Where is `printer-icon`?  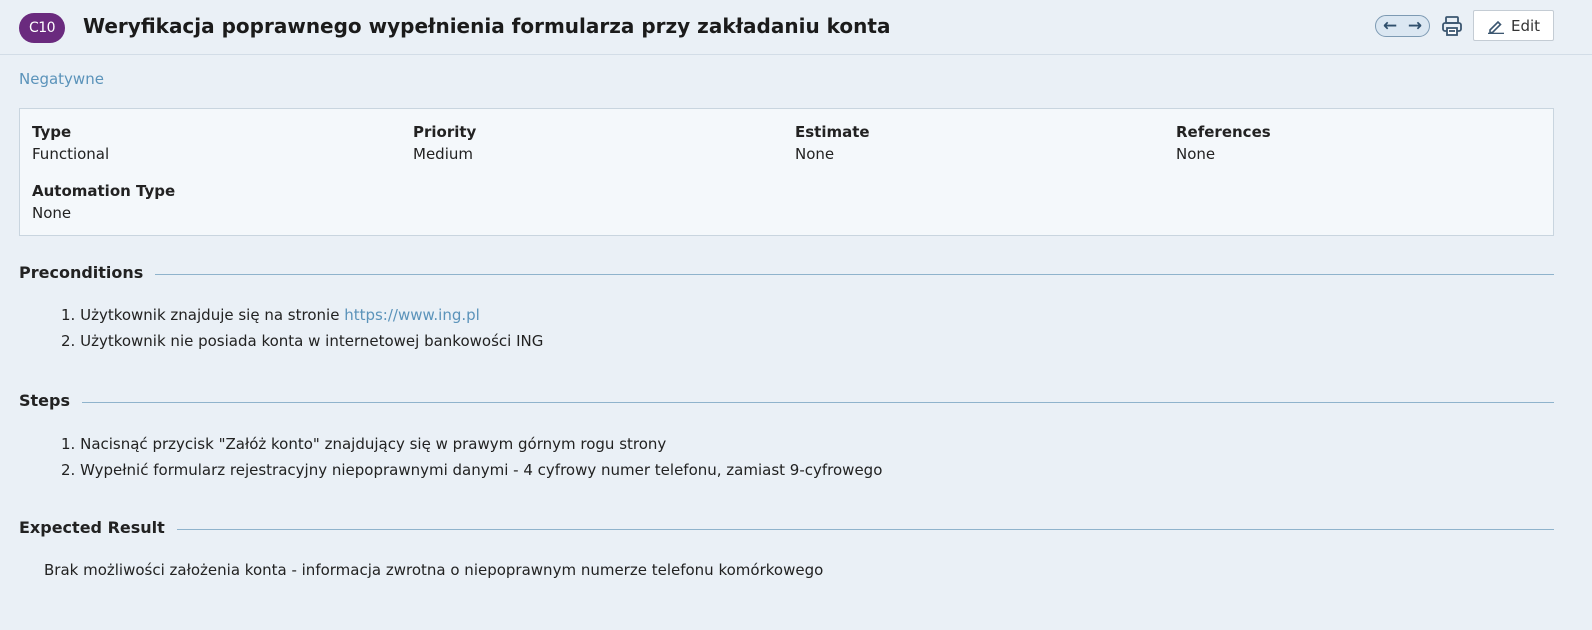 printer-icon is located at coordinates (1452, 26).